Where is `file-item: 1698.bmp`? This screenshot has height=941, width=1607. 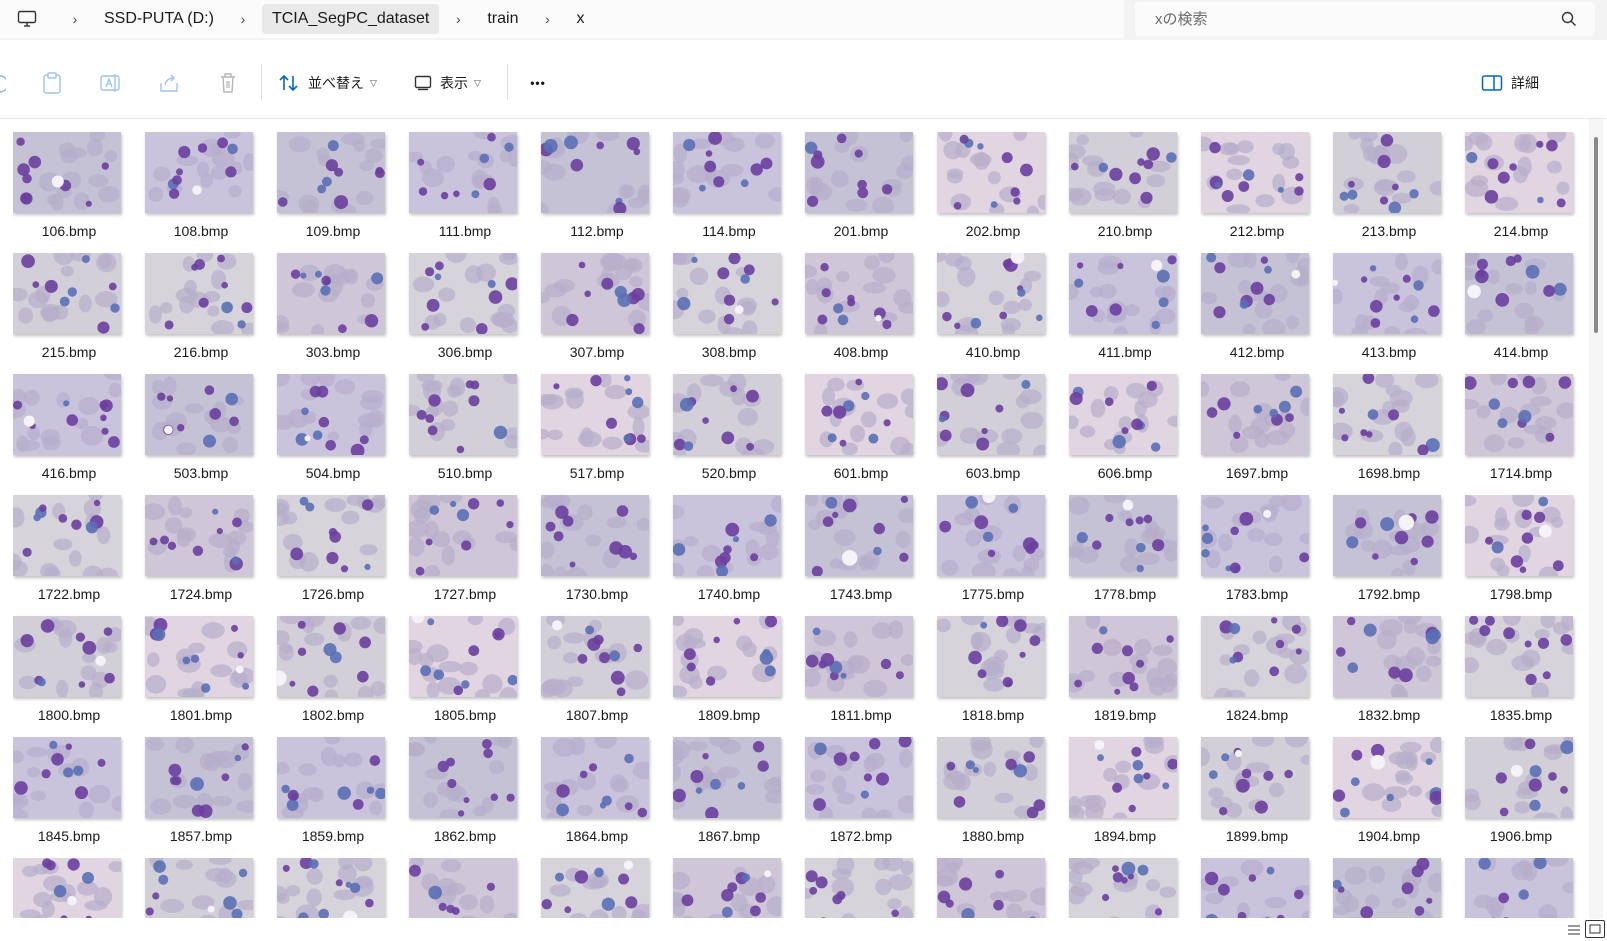 file-item: 1698.bmp is located at coordinates (1399, 434).